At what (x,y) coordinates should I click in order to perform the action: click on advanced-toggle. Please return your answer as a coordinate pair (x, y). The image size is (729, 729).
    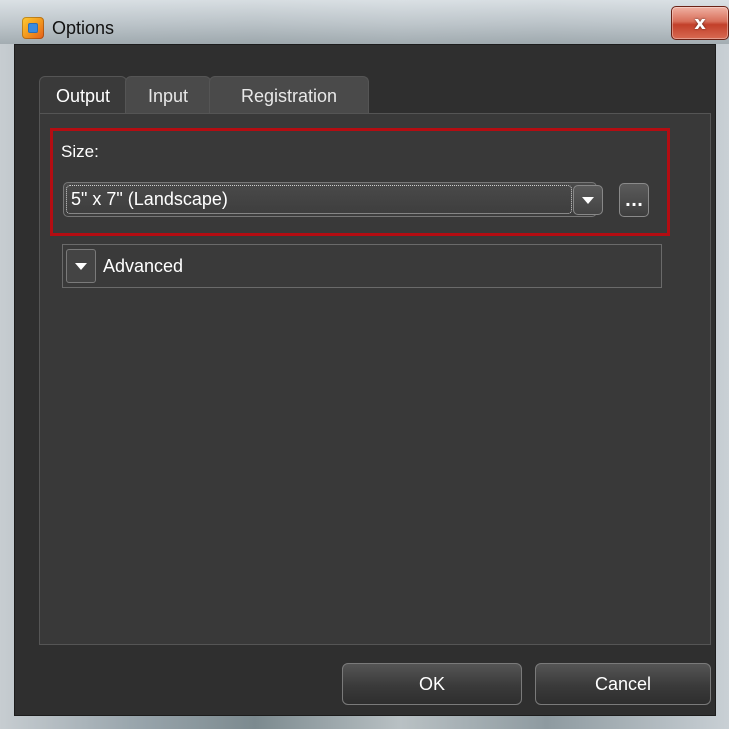
    Looking at the image, I should click on (81, 266).